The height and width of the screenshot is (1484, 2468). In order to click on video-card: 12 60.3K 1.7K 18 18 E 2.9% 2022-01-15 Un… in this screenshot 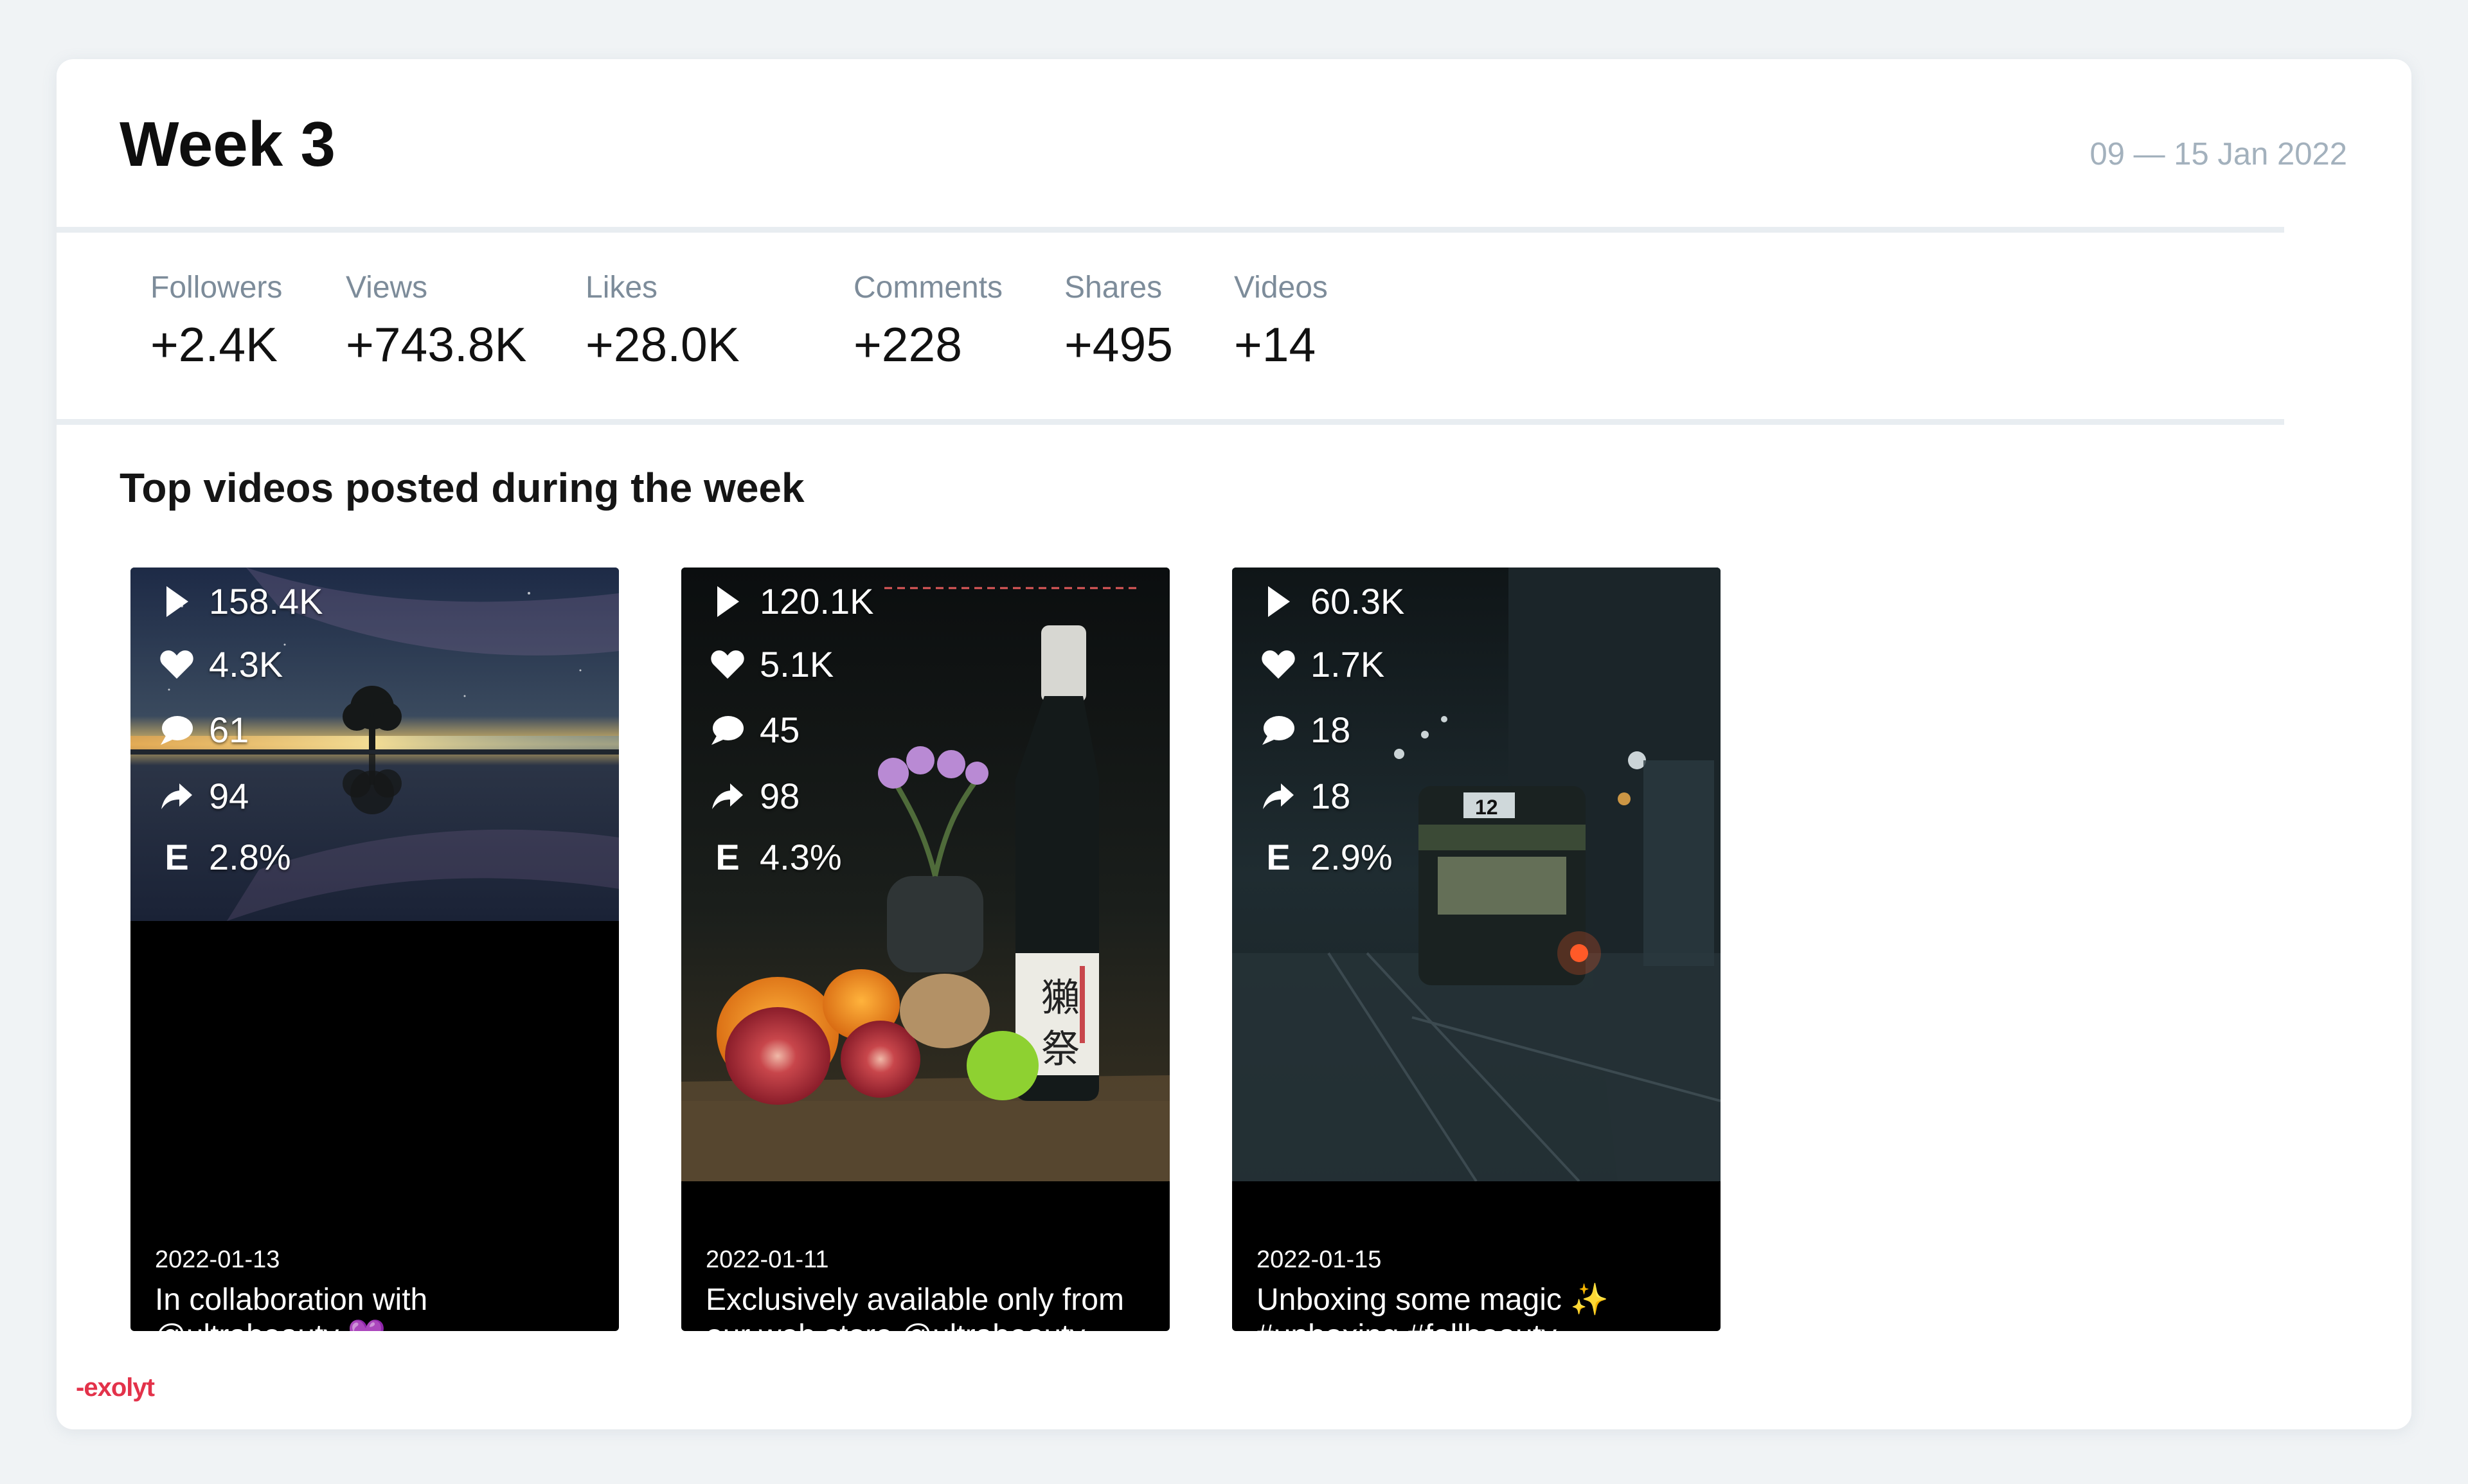, I will do `click(1476, 949)`.